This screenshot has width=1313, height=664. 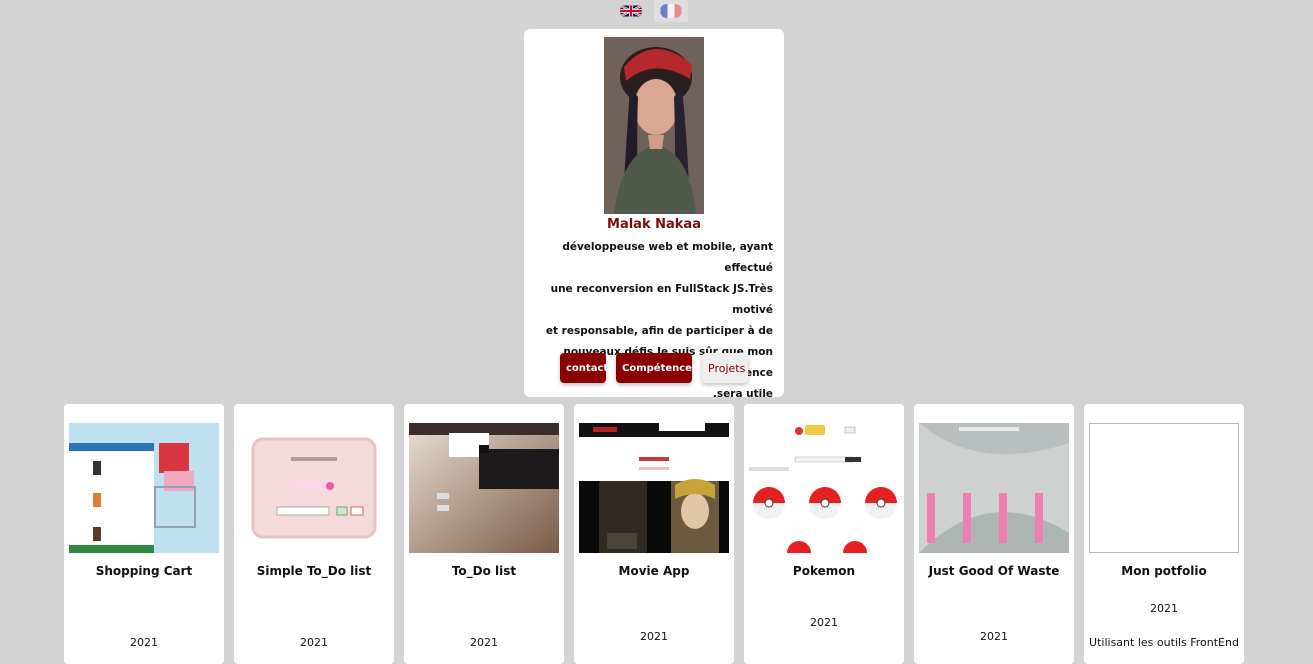 I want to click on project-card-shopping-cart: Shopping Cart 2021, so click(x=144, y=534).